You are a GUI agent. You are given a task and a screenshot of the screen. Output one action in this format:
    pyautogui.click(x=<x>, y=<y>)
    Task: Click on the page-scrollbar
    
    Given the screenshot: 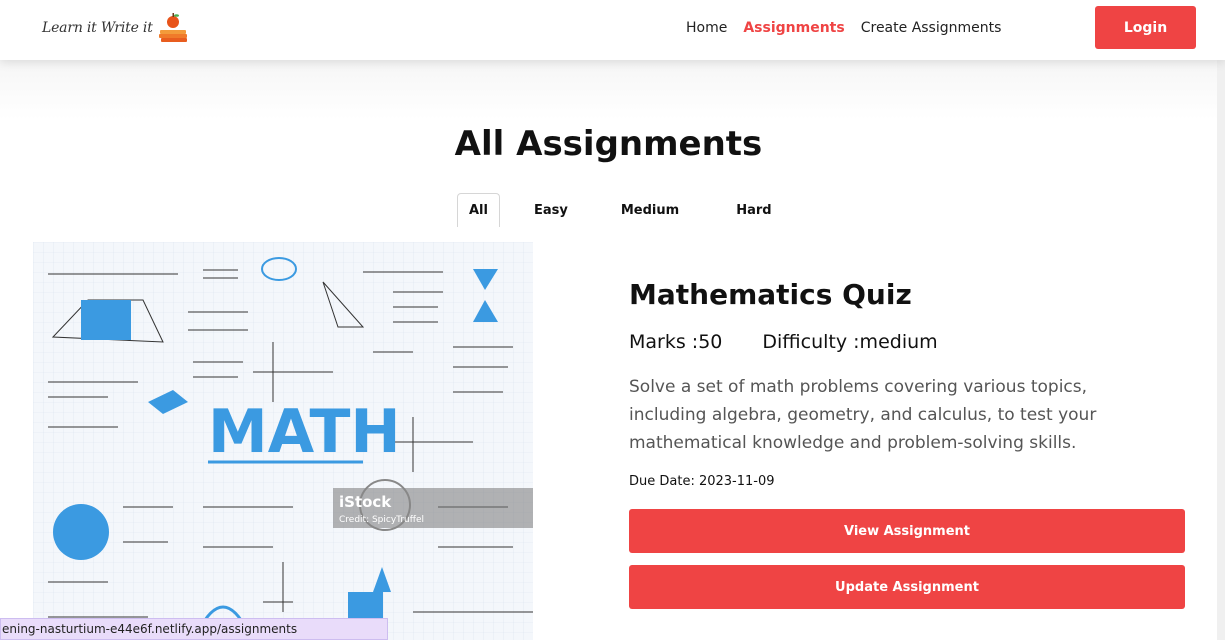 What is the action you would take?
    pyautogui.click(x=1221, y=350)
    